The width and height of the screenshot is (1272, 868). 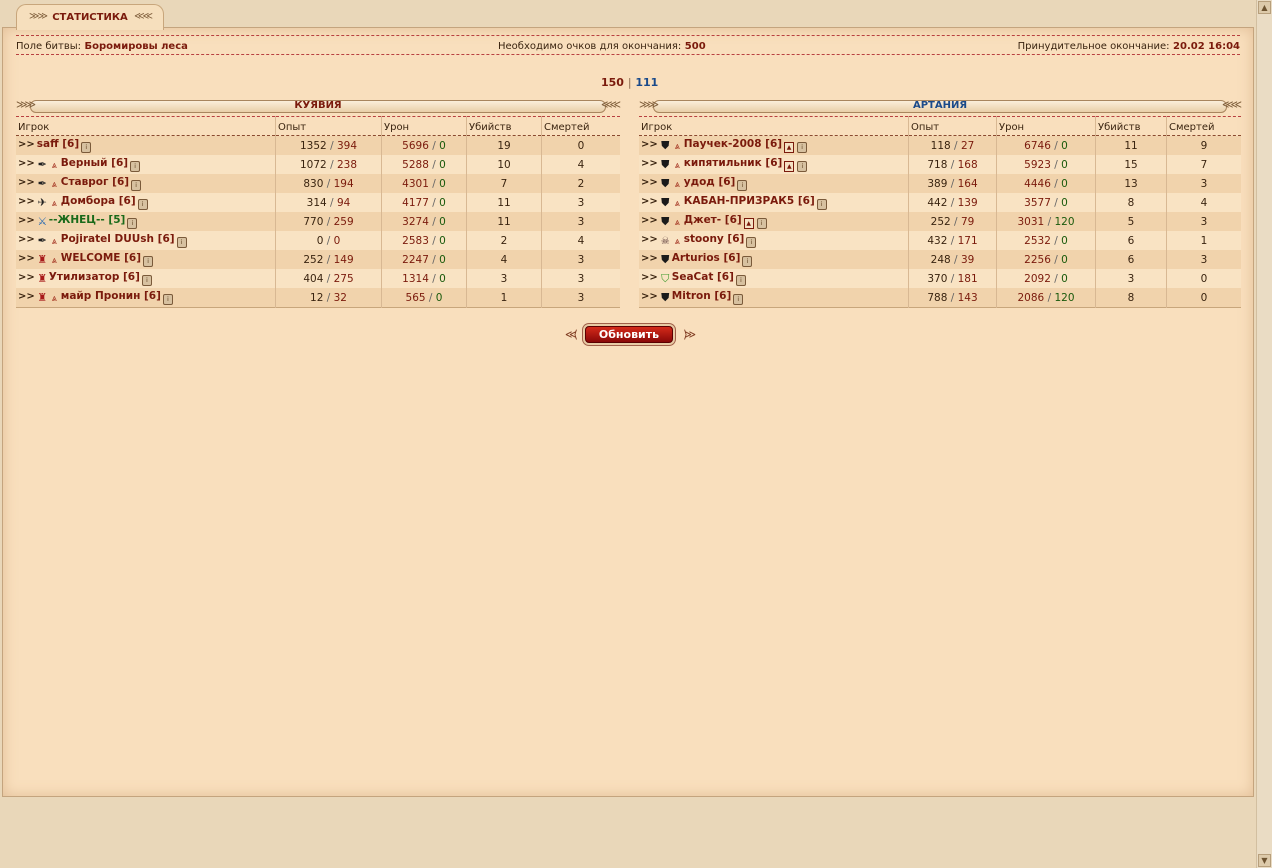 I want to click on scroll-down-arrow-icon: ▼, so click(x=1264, y=860).